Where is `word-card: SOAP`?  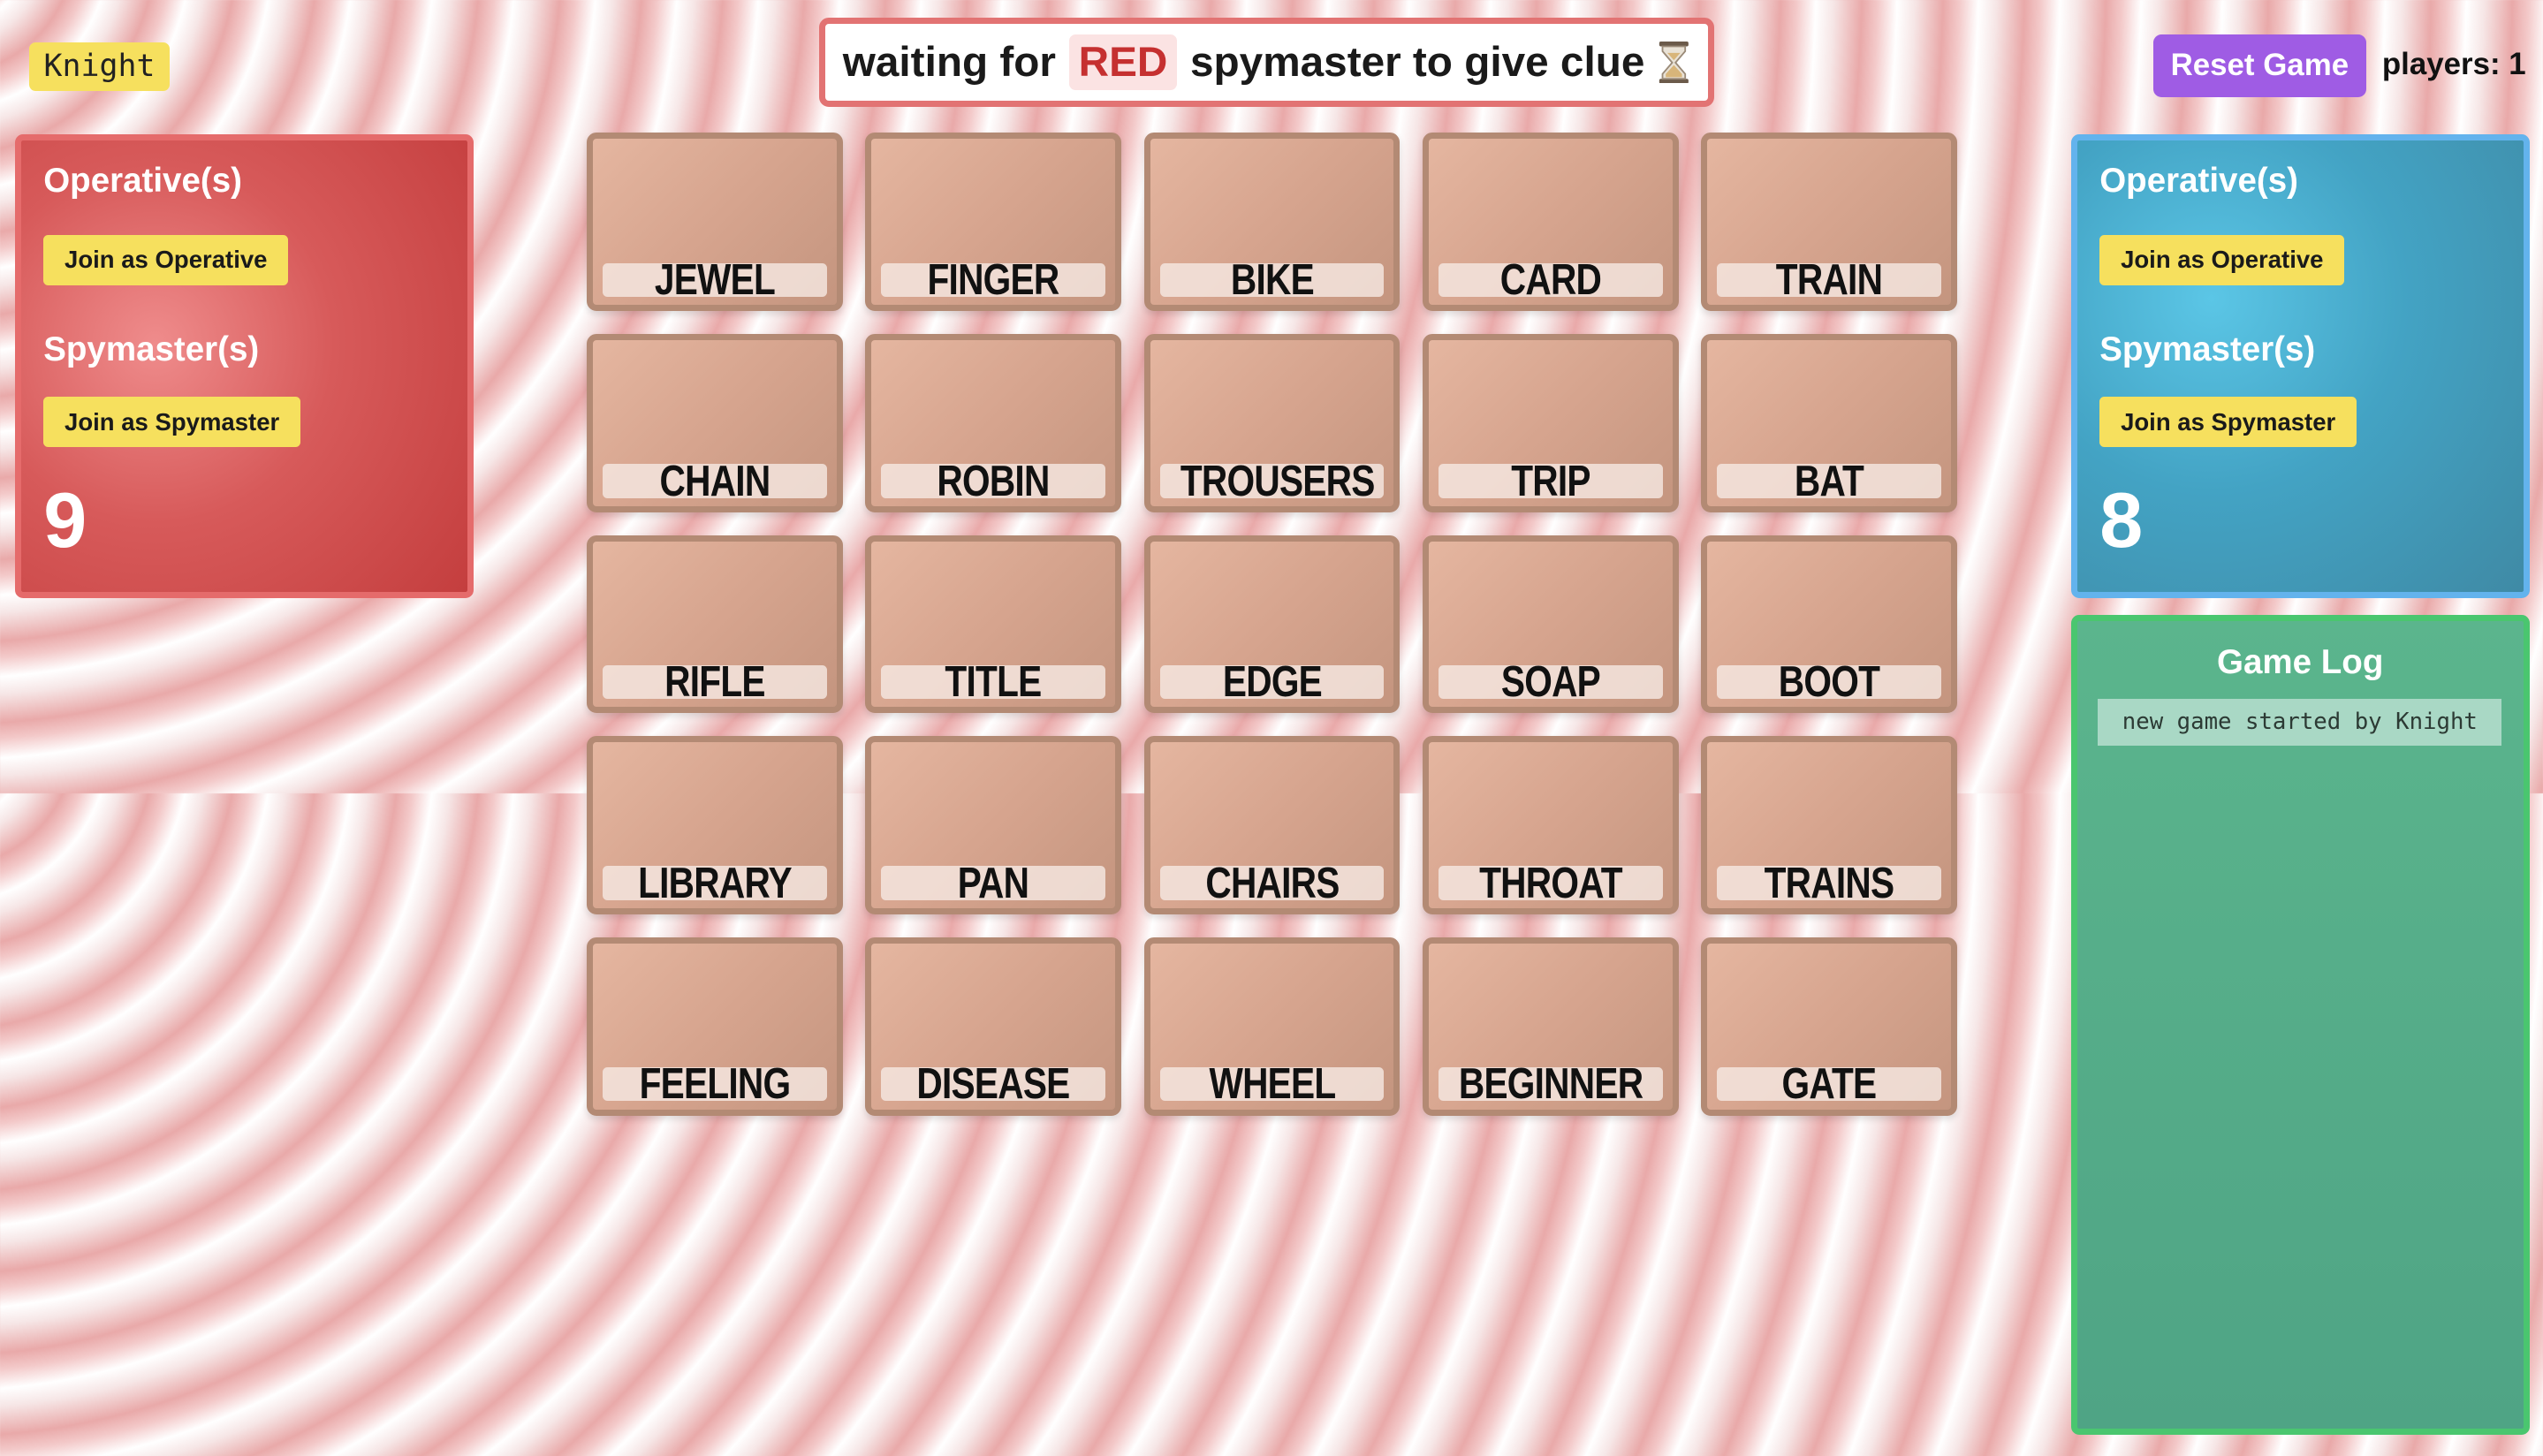 word-card: SOAP is located at coordinates (1550, 624).